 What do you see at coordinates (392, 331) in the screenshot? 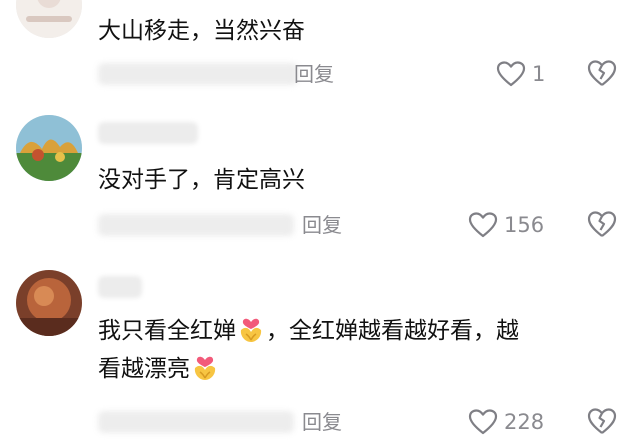
I see `comment-text-part: ，全红婵越看越好看，越` at bounding box center [392, 331].